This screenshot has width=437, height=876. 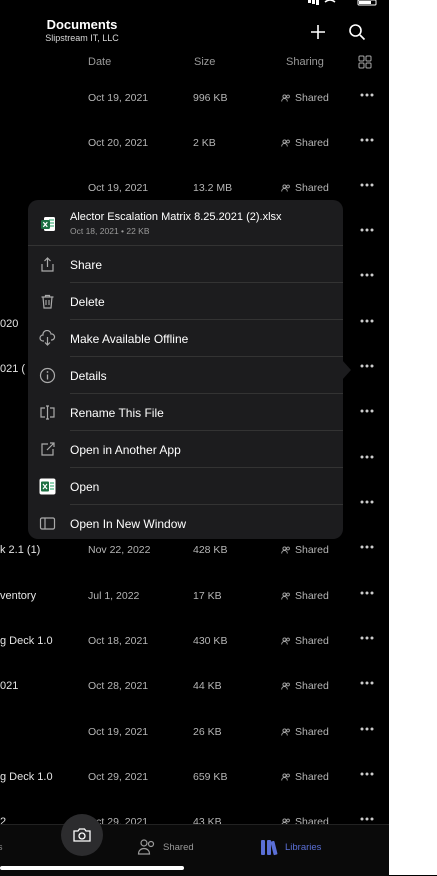 What do you see at coordinates (87, 302) in the screenshot?
I see `menu-item-label: Delete` at bounding box center [87, 302].